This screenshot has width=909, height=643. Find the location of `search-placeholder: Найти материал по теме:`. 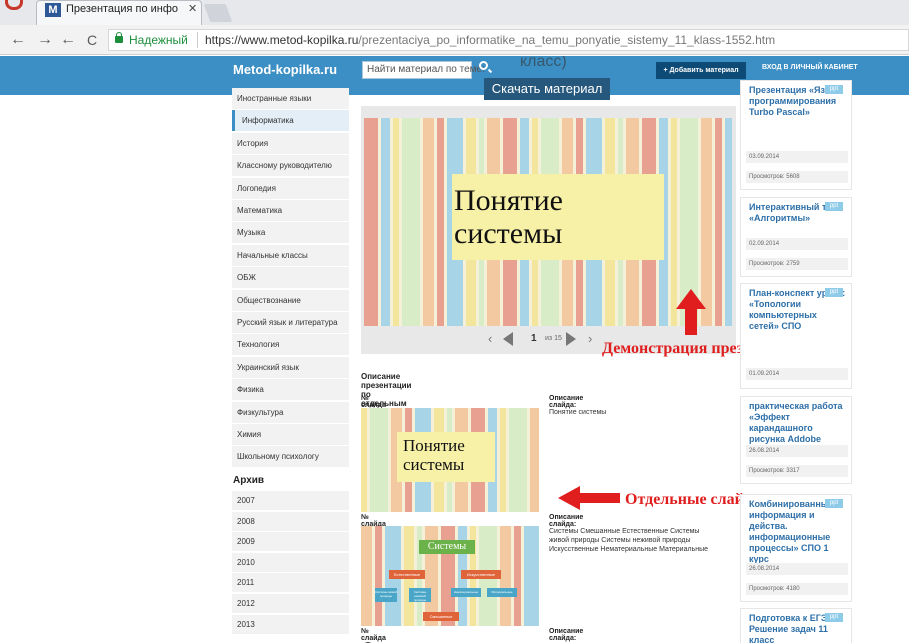

search-placeholder: Найти материал по теме: is located at coordinates (426, 69).